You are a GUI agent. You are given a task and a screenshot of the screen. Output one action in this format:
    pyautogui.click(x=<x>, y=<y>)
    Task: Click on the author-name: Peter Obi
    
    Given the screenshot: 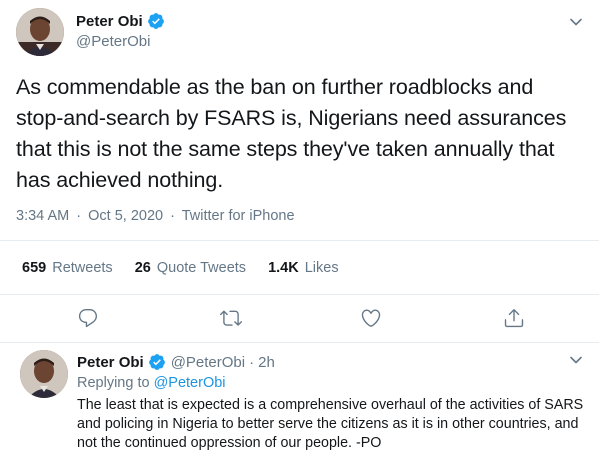 What is the action you would take?
    pyautogui.click(x=109, y=21)
    